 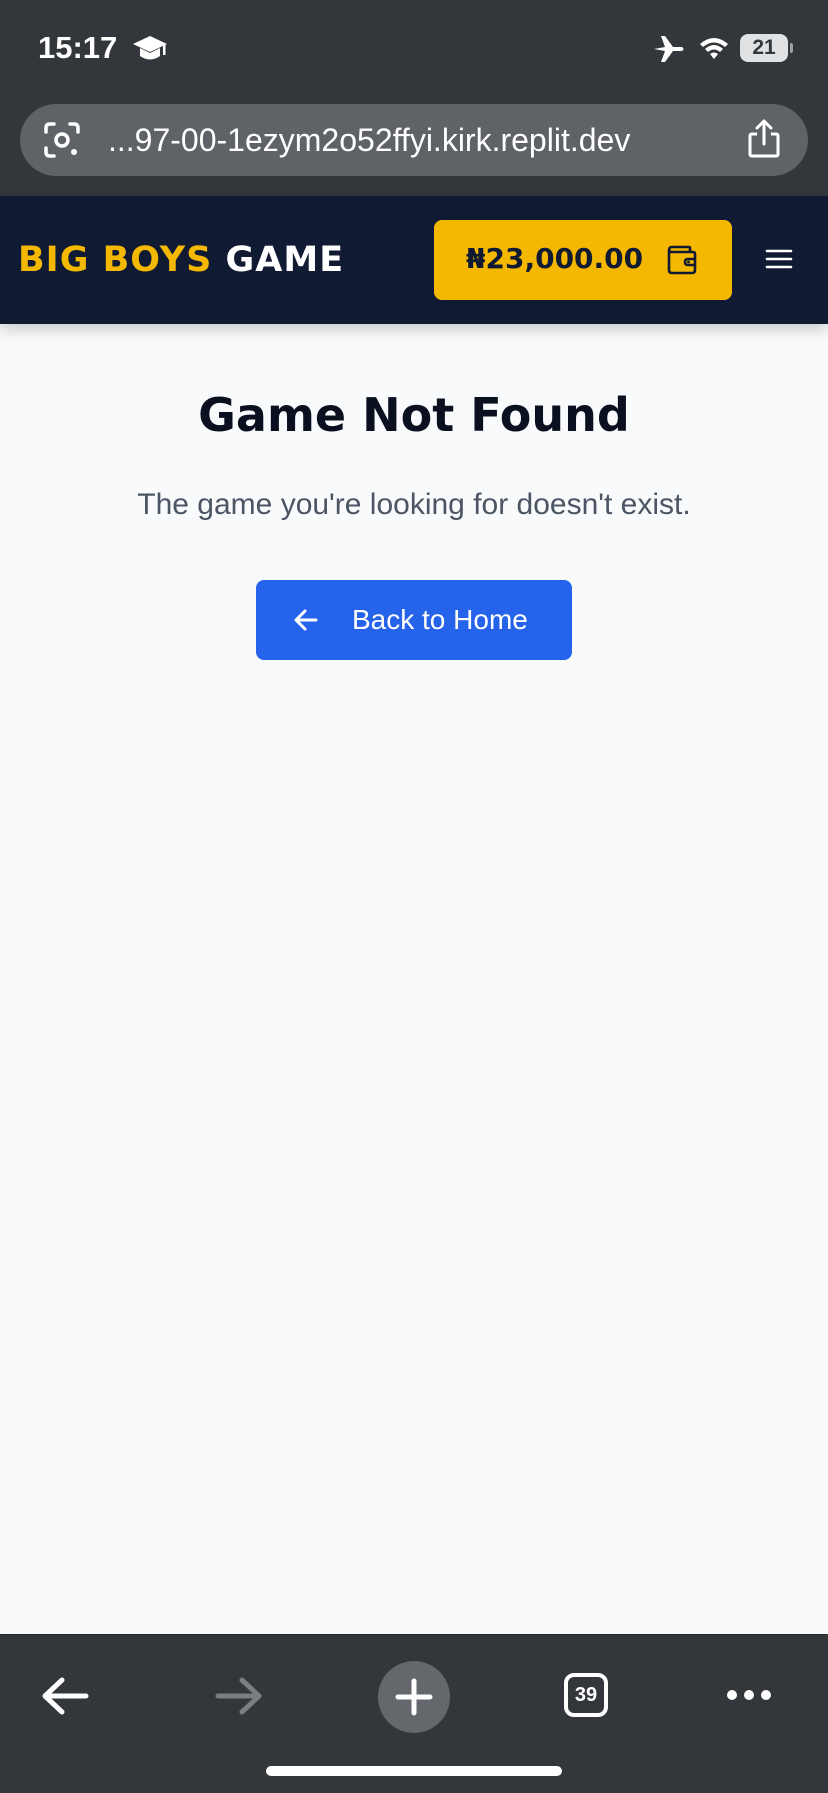 I want to click on site-header: BIG BOYS GAME ₦23,000.00, so click(x=414, y=260).